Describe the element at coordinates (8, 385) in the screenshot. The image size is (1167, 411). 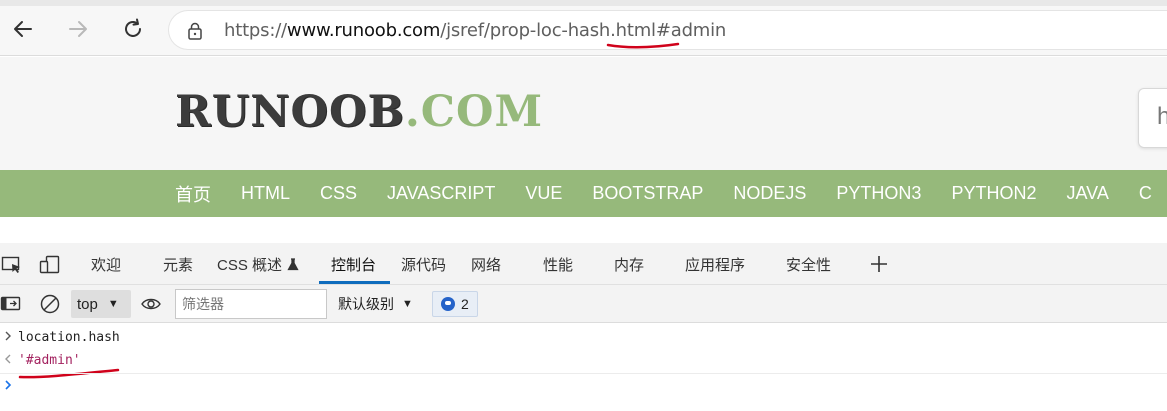
I see `prompt-chevron-icon` at that location.